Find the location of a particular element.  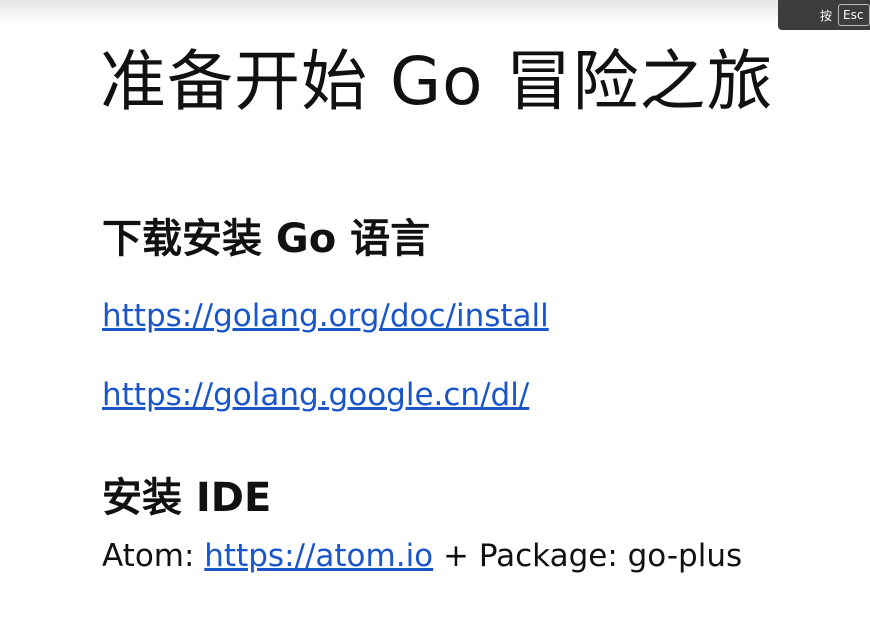

slide-title: 准备开始 Go 冒险之旅 is located at coordinates (437, 81).